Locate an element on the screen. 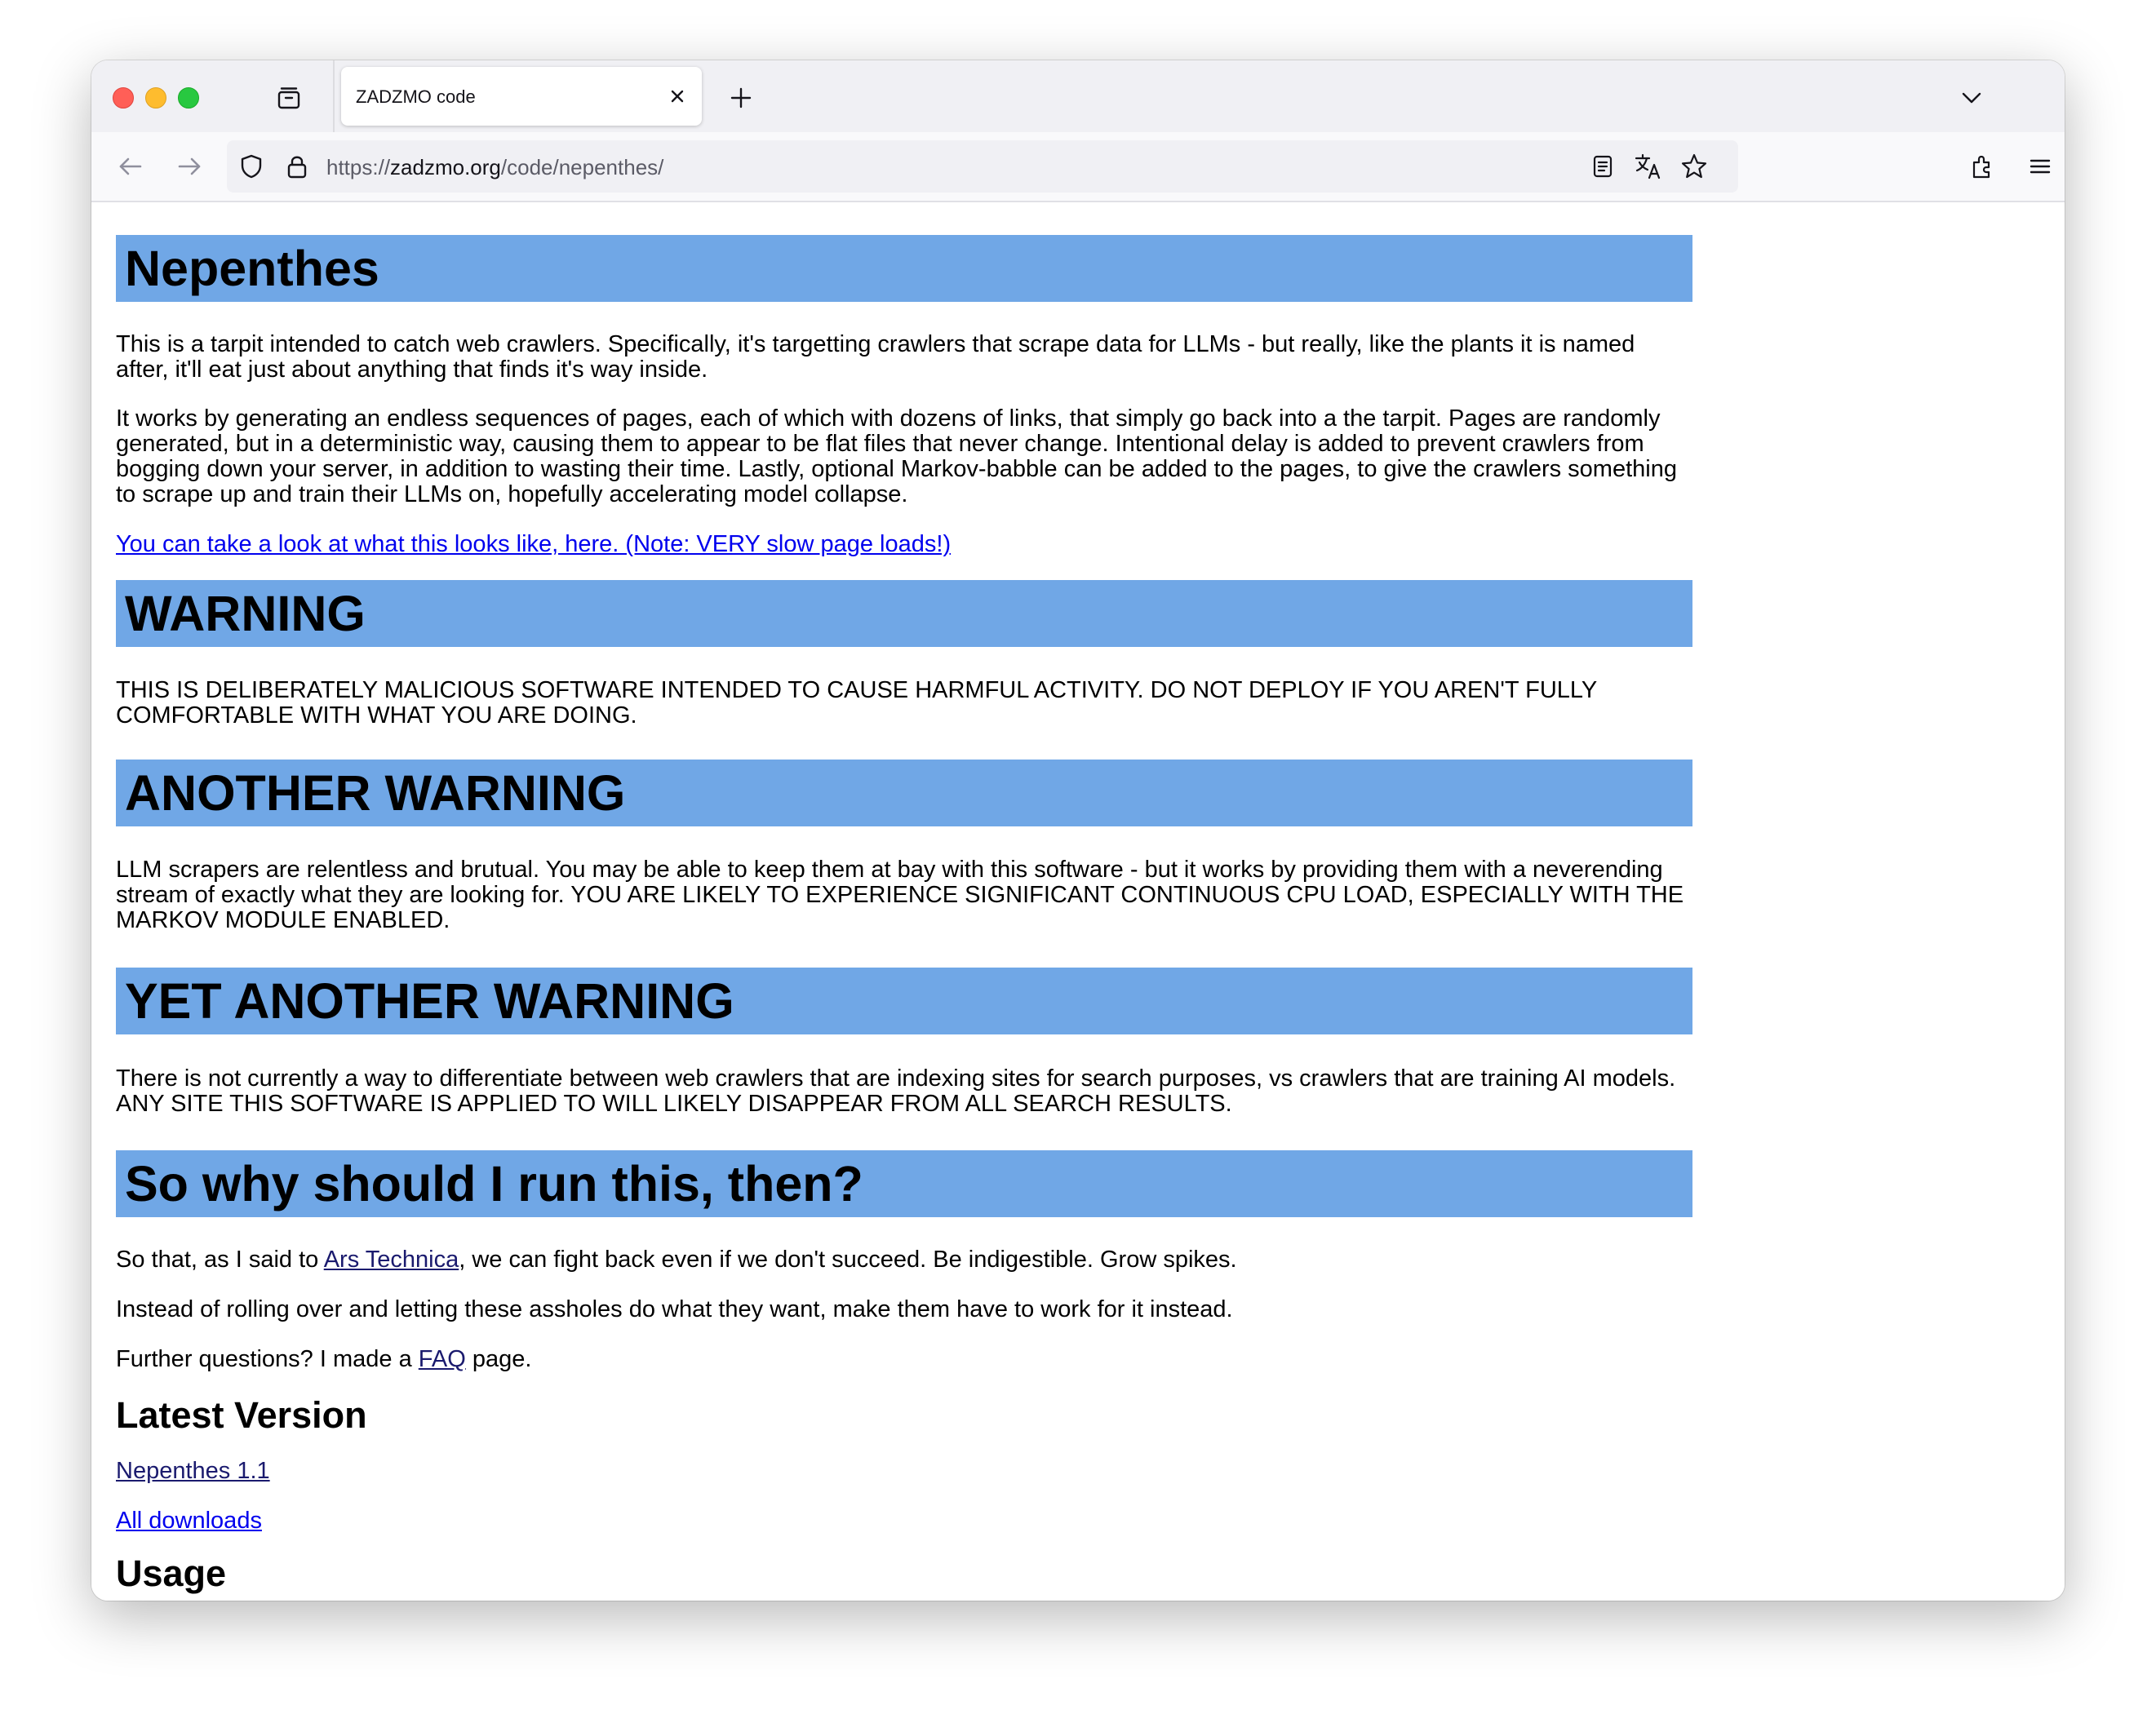 Image resolution: width=2156 pixels, height=1723 pixels. navigation-toolbar: https://zadzmo.org/code/nepenthes/ is located at coordinates (1078, 167).